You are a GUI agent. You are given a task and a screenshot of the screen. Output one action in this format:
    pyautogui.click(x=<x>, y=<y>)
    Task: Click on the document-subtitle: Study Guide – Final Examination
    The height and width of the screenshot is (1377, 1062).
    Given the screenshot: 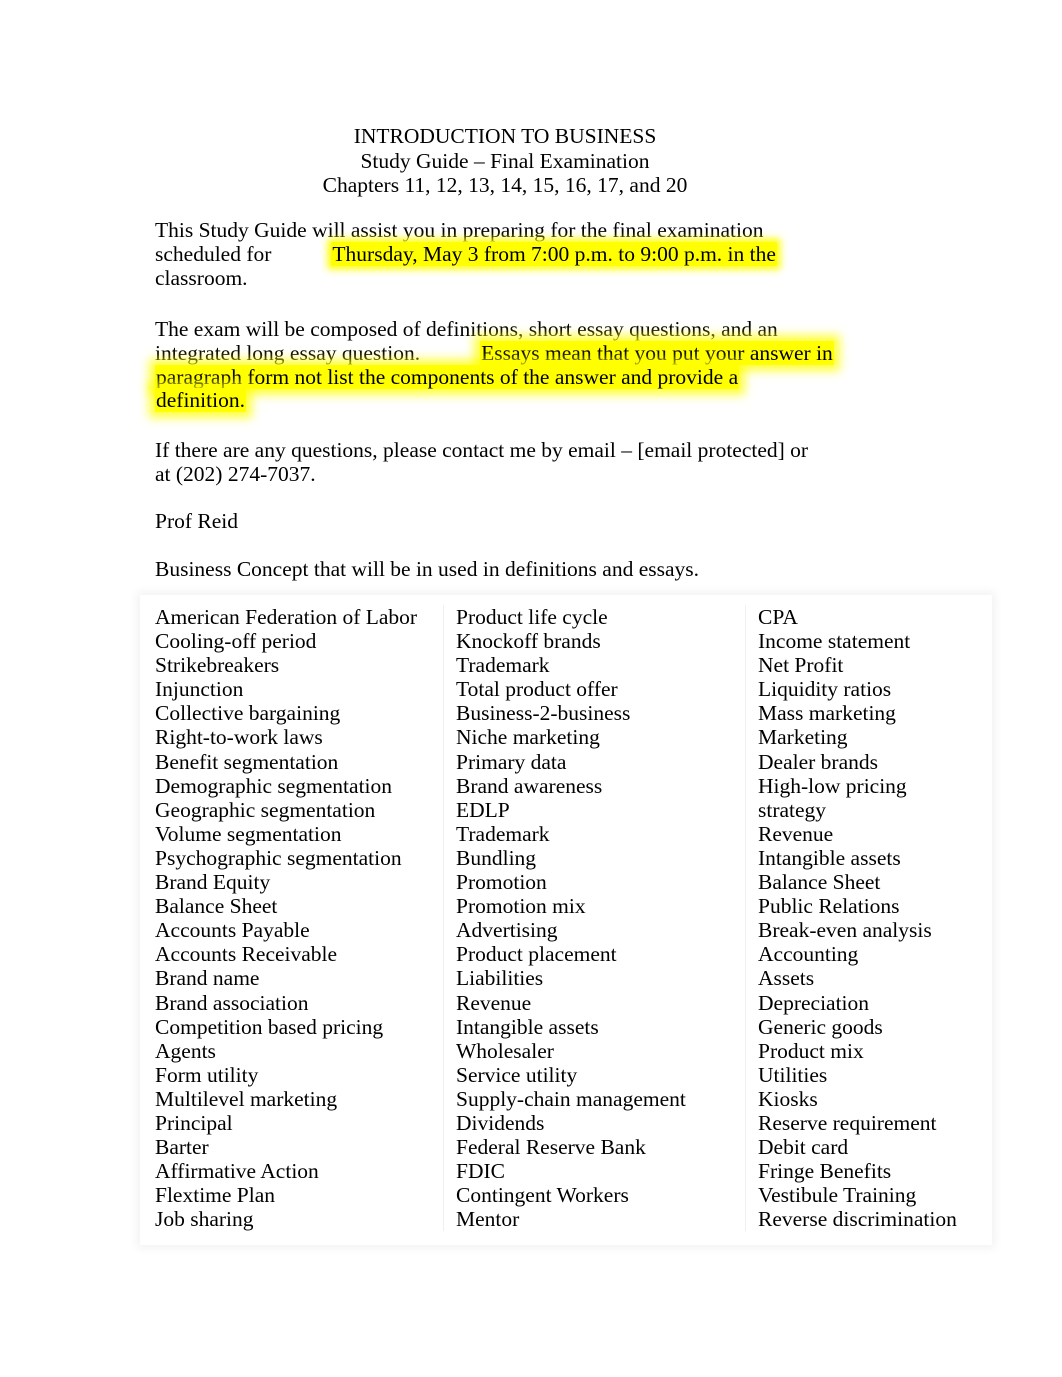 What is the action you would take?
    pyautogui.click(x=505, y=160)
    